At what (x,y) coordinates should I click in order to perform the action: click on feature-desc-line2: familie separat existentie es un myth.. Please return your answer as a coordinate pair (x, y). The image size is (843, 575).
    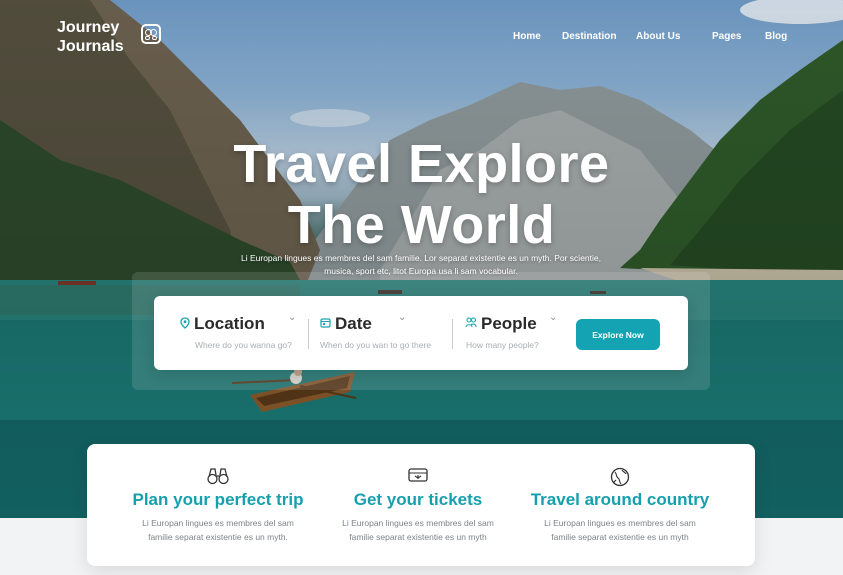
    Looking at the image, I should click on (218, 537).